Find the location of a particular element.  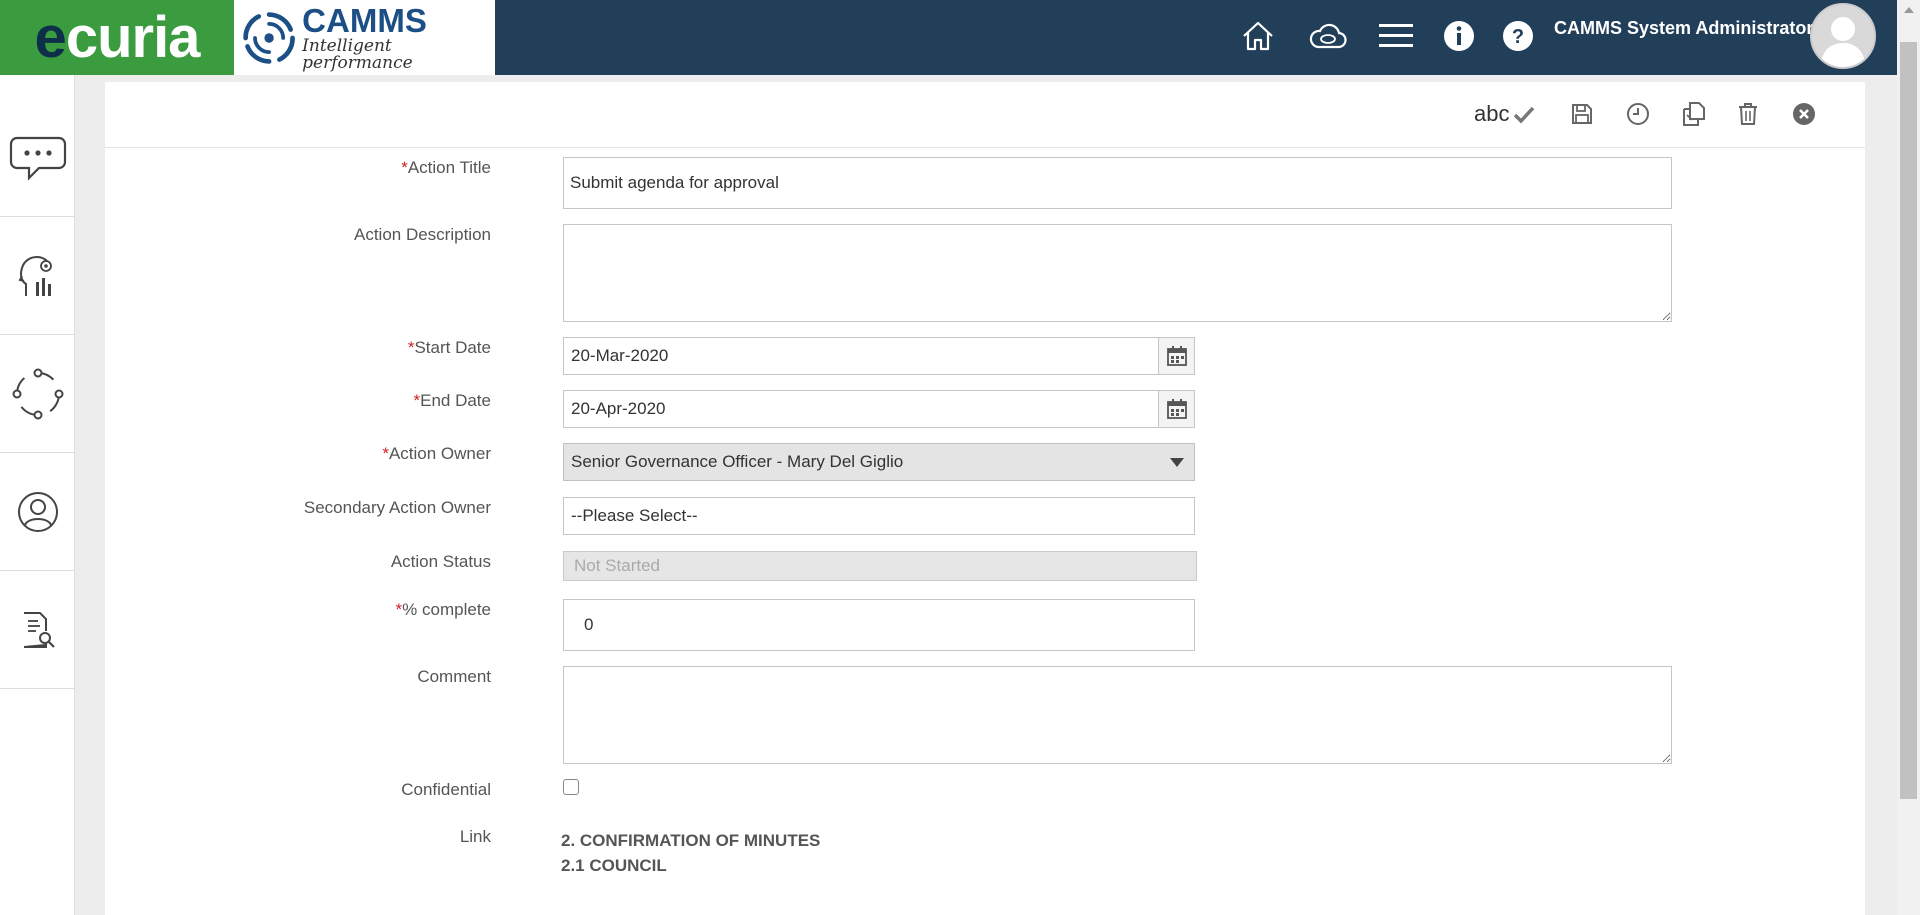

form-toolbar: abc is located at coordinates (985, 115).